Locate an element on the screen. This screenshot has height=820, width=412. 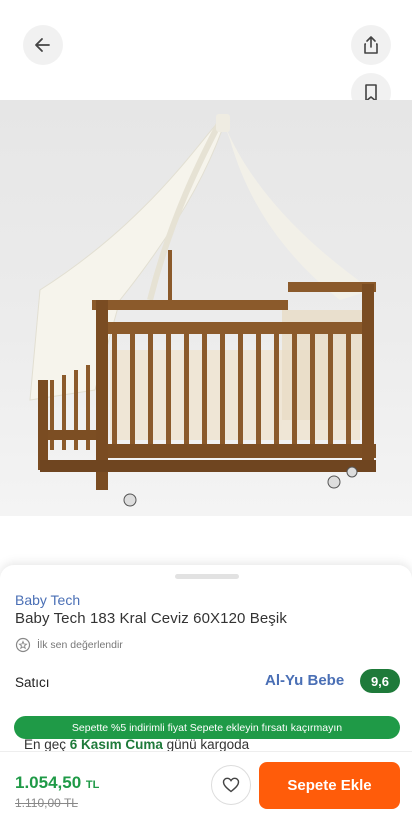
favorite-button is located at coordinates (231, 785).